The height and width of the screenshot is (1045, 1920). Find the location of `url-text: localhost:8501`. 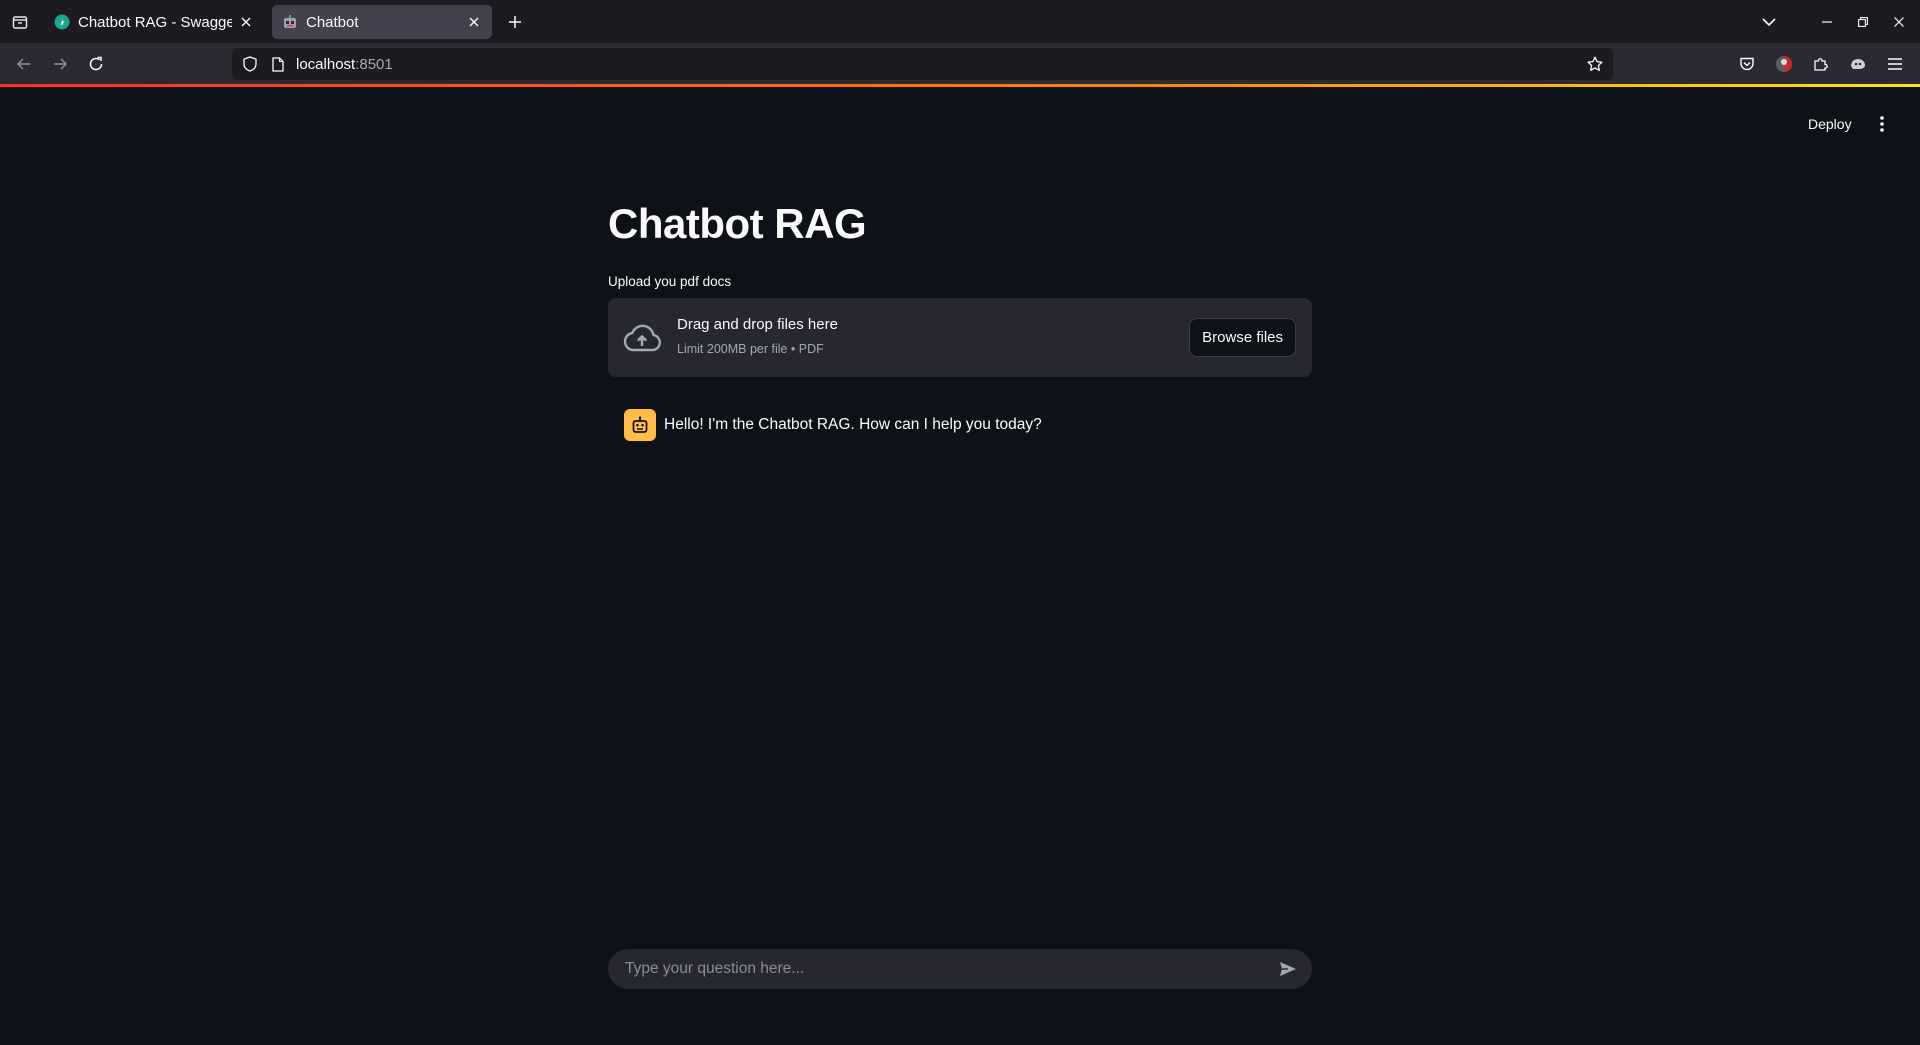

url-text: localhost:8501 is located at coordinates (344, 64).